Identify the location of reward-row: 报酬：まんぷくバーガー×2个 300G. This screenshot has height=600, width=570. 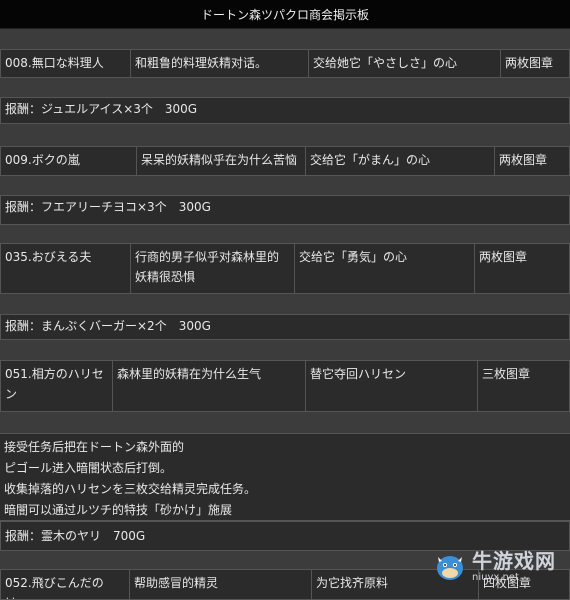
(285, 327).